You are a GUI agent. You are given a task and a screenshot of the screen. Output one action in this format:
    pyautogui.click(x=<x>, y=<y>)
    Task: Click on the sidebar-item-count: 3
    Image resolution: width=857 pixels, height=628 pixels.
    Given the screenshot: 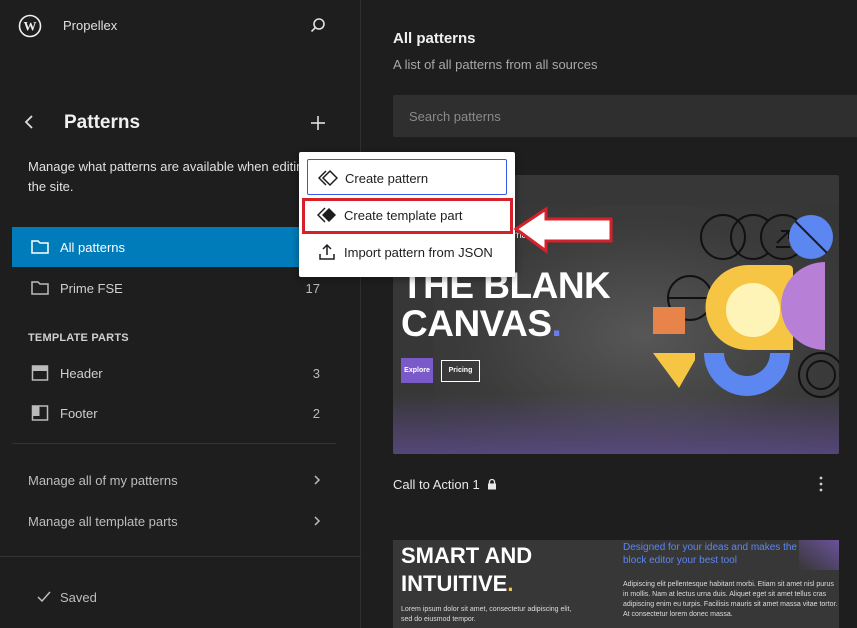 What is the action you would take?
    pyautogui.click(x=316, y=373)
    